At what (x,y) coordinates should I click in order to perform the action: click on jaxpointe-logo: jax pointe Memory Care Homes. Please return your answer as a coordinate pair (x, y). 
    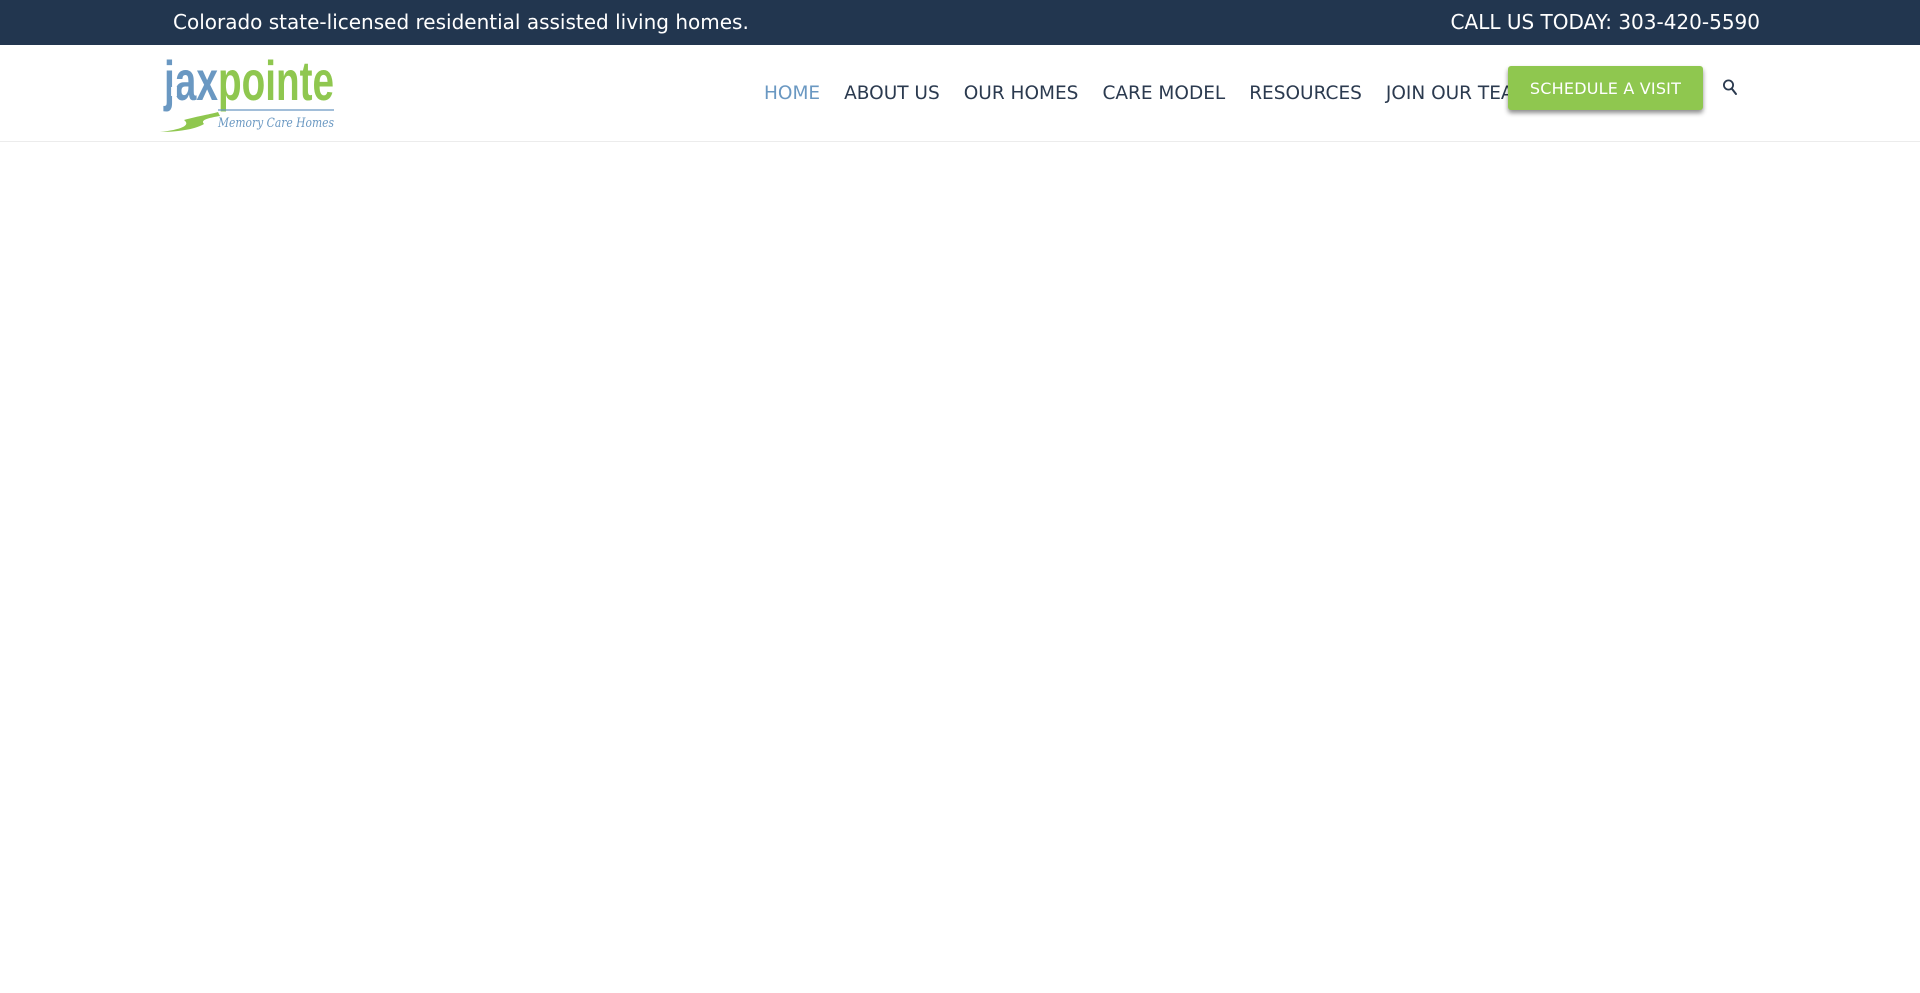
    Looking at the image, I should click on (248, 94).